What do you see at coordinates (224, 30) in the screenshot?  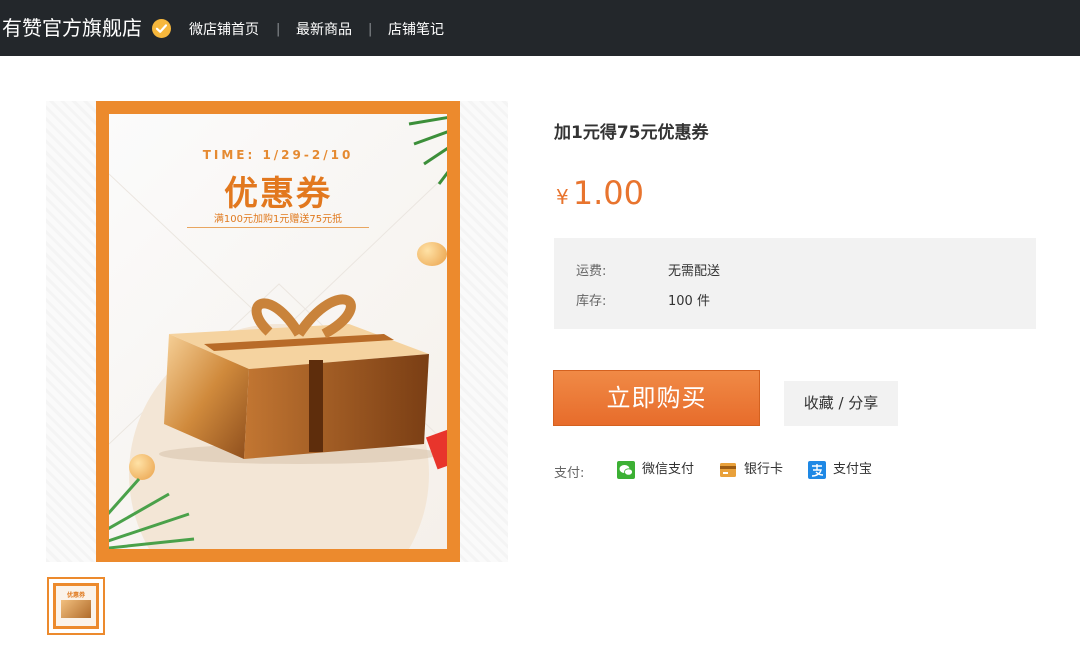 I see `nav-home-link: 微店铺首页` at bounding box center [224, 30].